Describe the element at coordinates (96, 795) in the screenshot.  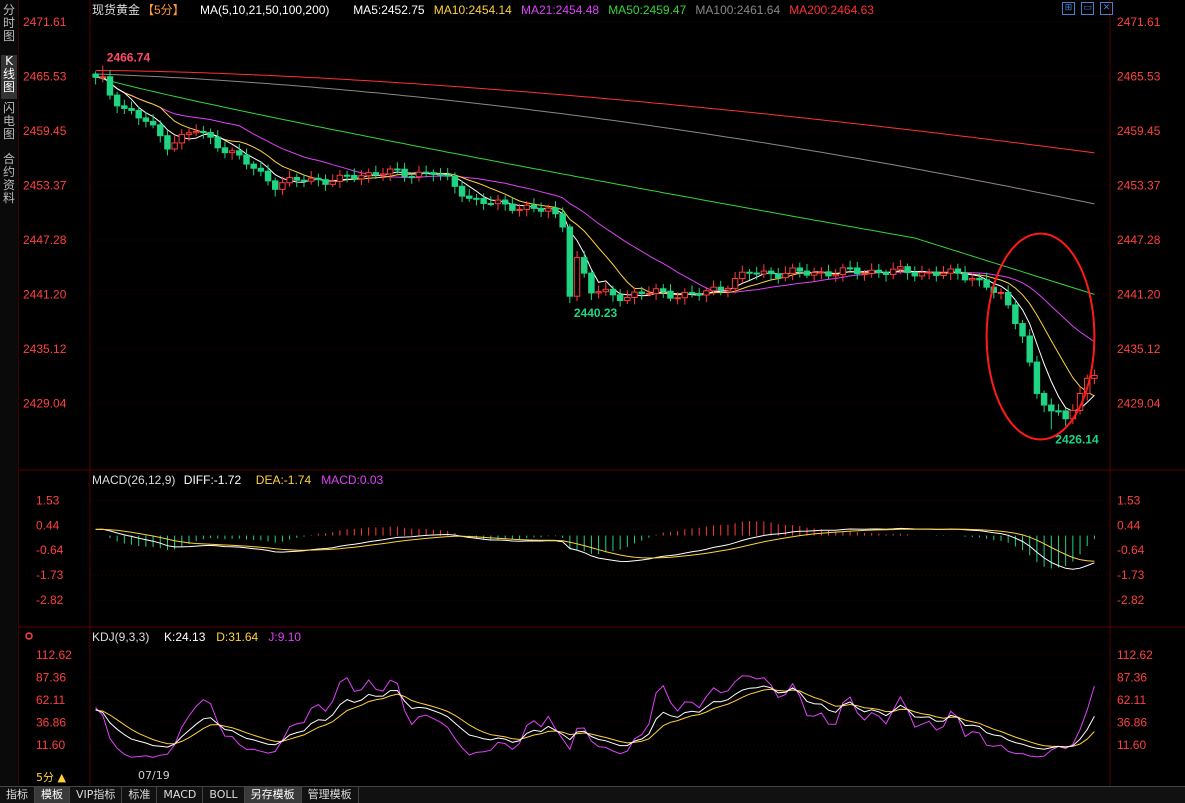
I see `bottom-tab-2: VIP指标` at that location.